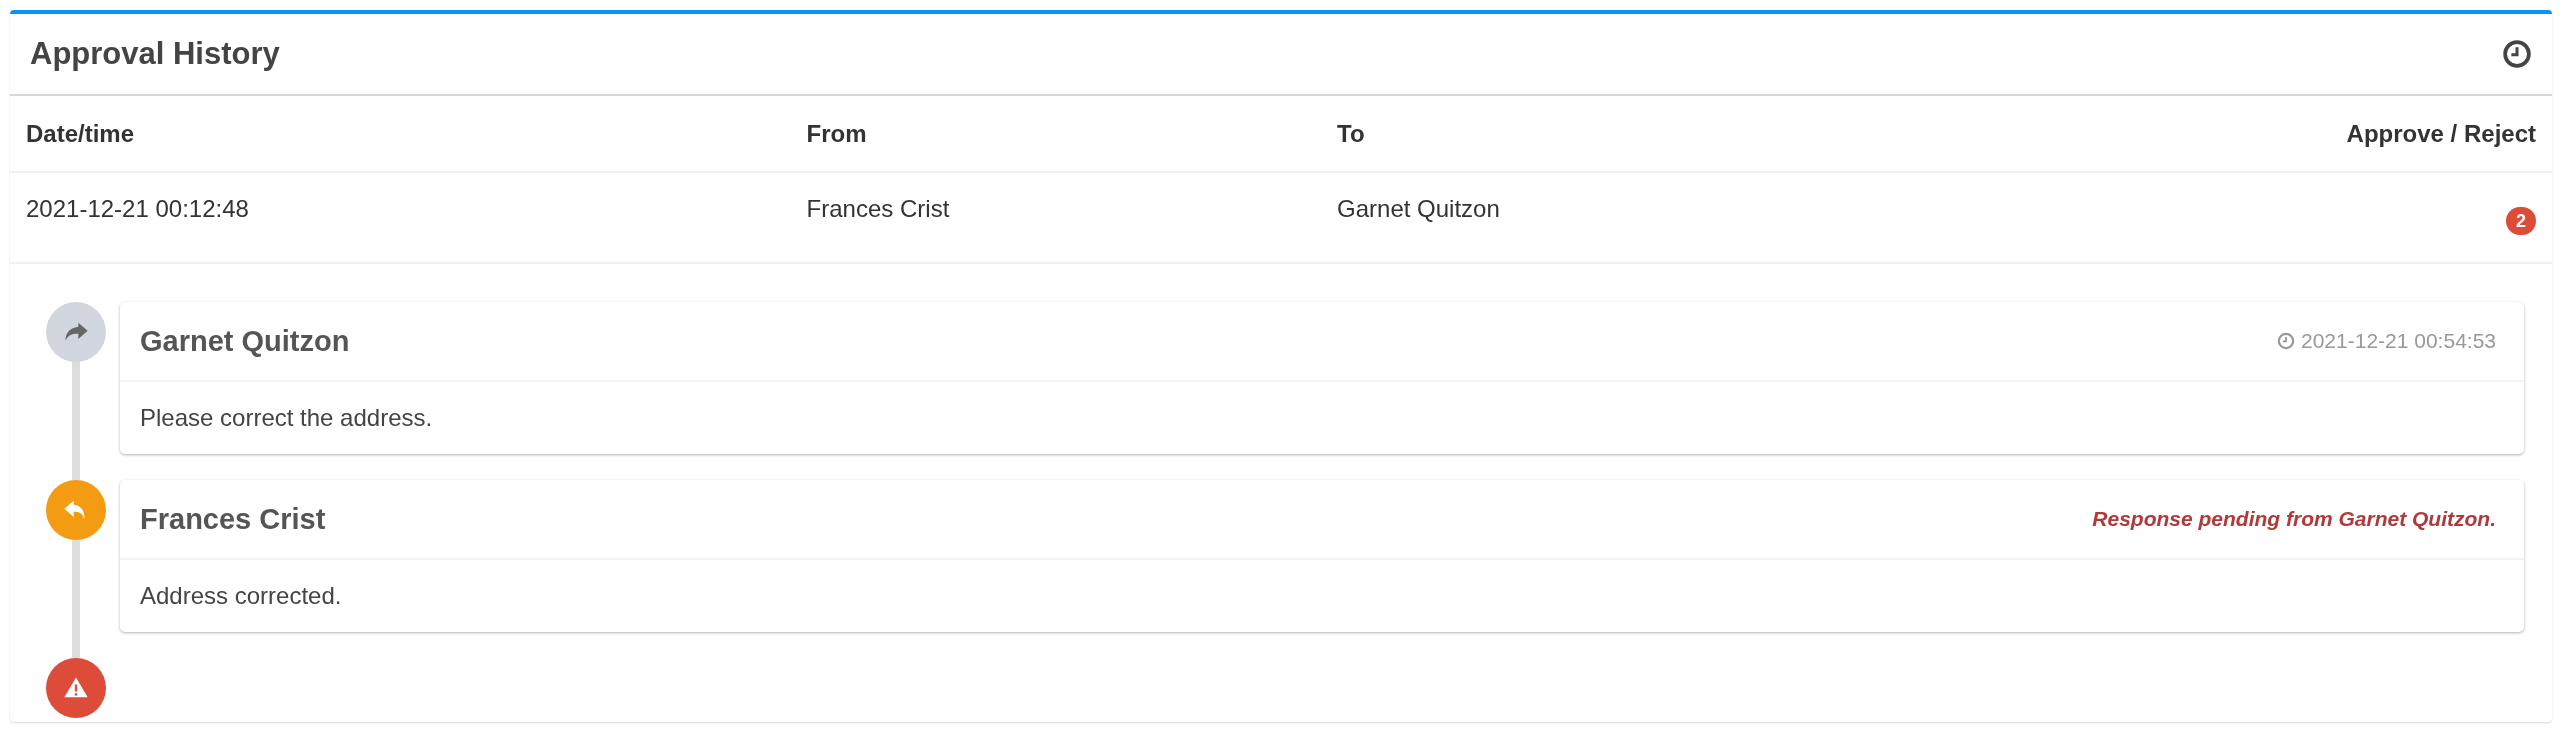 Image resolution: width=2562 pixels, height=756 pixels. I want to click on author-name: Garnet Quitzon, so click(245, 341).